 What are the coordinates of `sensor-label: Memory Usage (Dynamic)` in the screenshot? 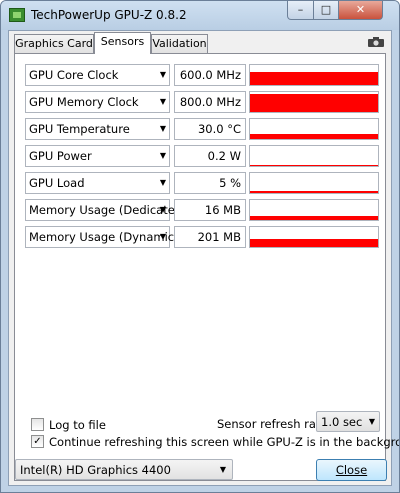 It's located at (104, 237).